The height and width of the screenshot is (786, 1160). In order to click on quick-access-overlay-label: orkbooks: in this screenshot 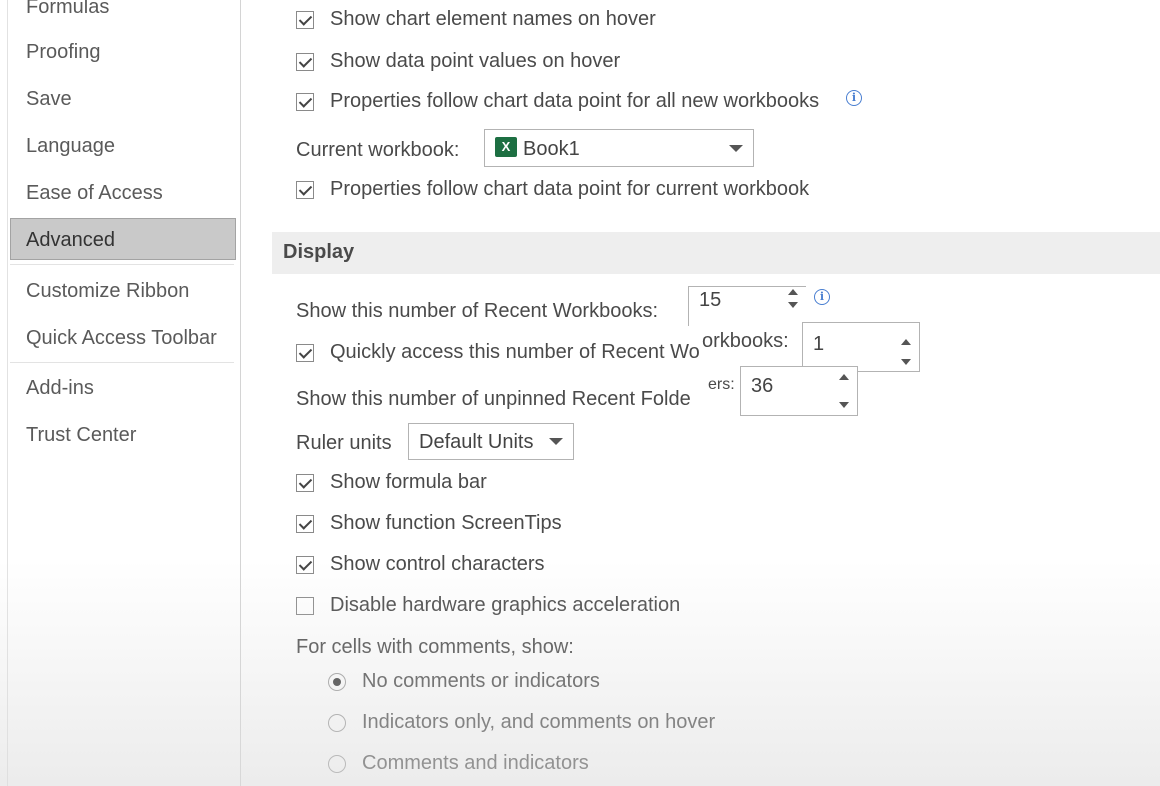, I will do `click(745, 341)`.